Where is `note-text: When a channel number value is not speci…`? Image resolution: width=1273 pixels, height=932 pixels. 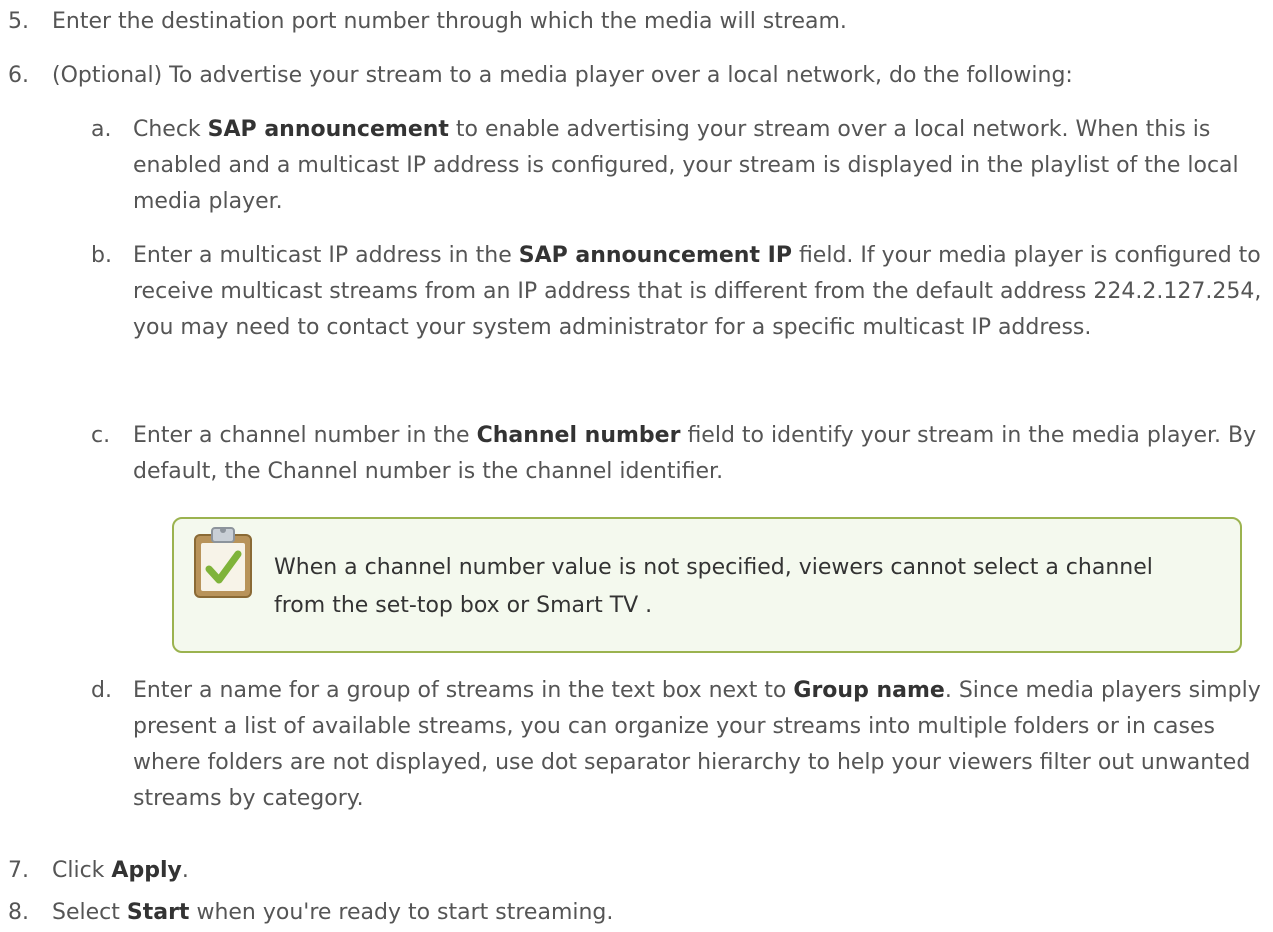
note-text: When a channel number value is not speci… is located at coordinates (713, 586).